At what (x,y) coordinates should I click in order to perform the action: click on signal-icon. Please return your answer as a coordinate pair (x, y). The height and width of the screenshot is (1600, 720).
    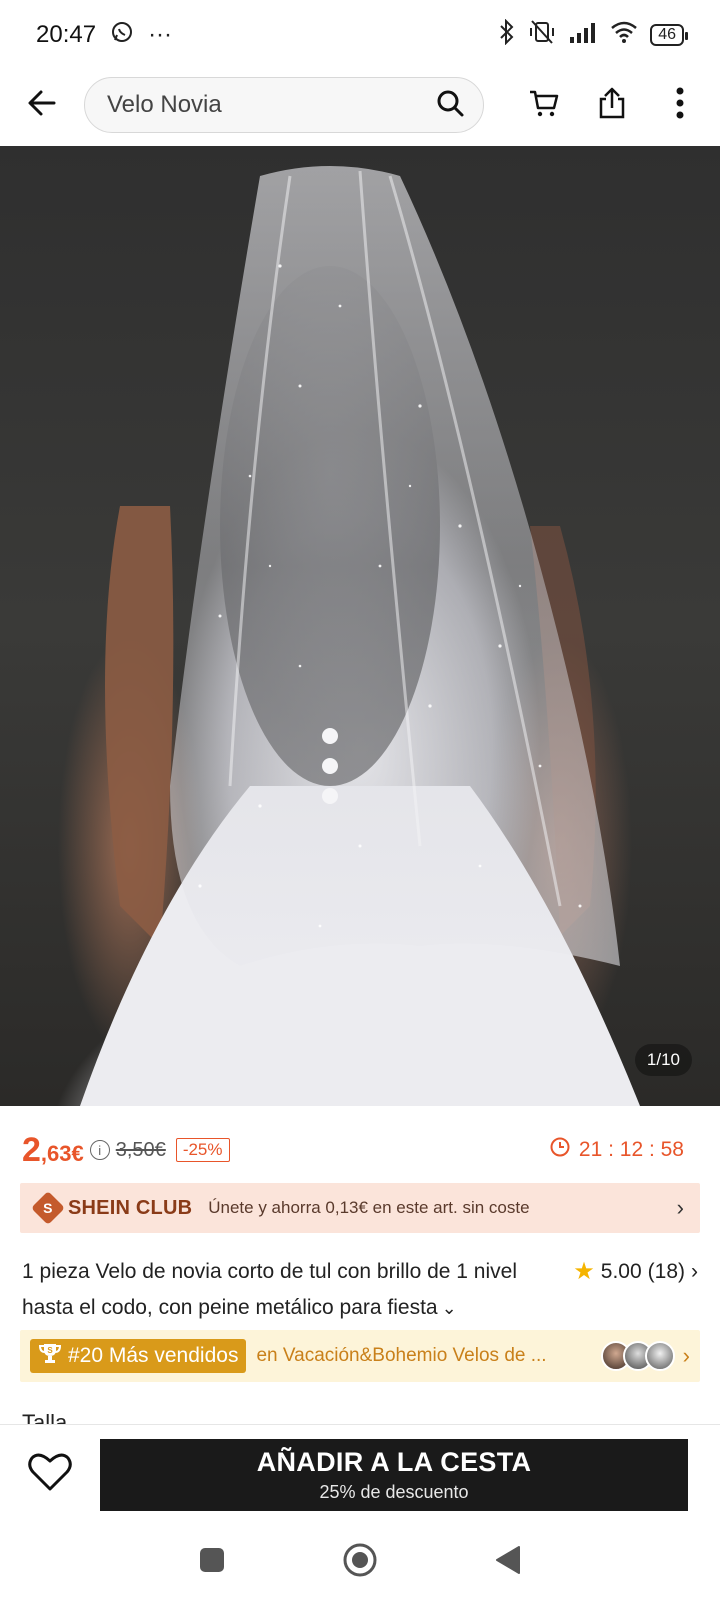
    Looking at the image, I should click on (583, 35).